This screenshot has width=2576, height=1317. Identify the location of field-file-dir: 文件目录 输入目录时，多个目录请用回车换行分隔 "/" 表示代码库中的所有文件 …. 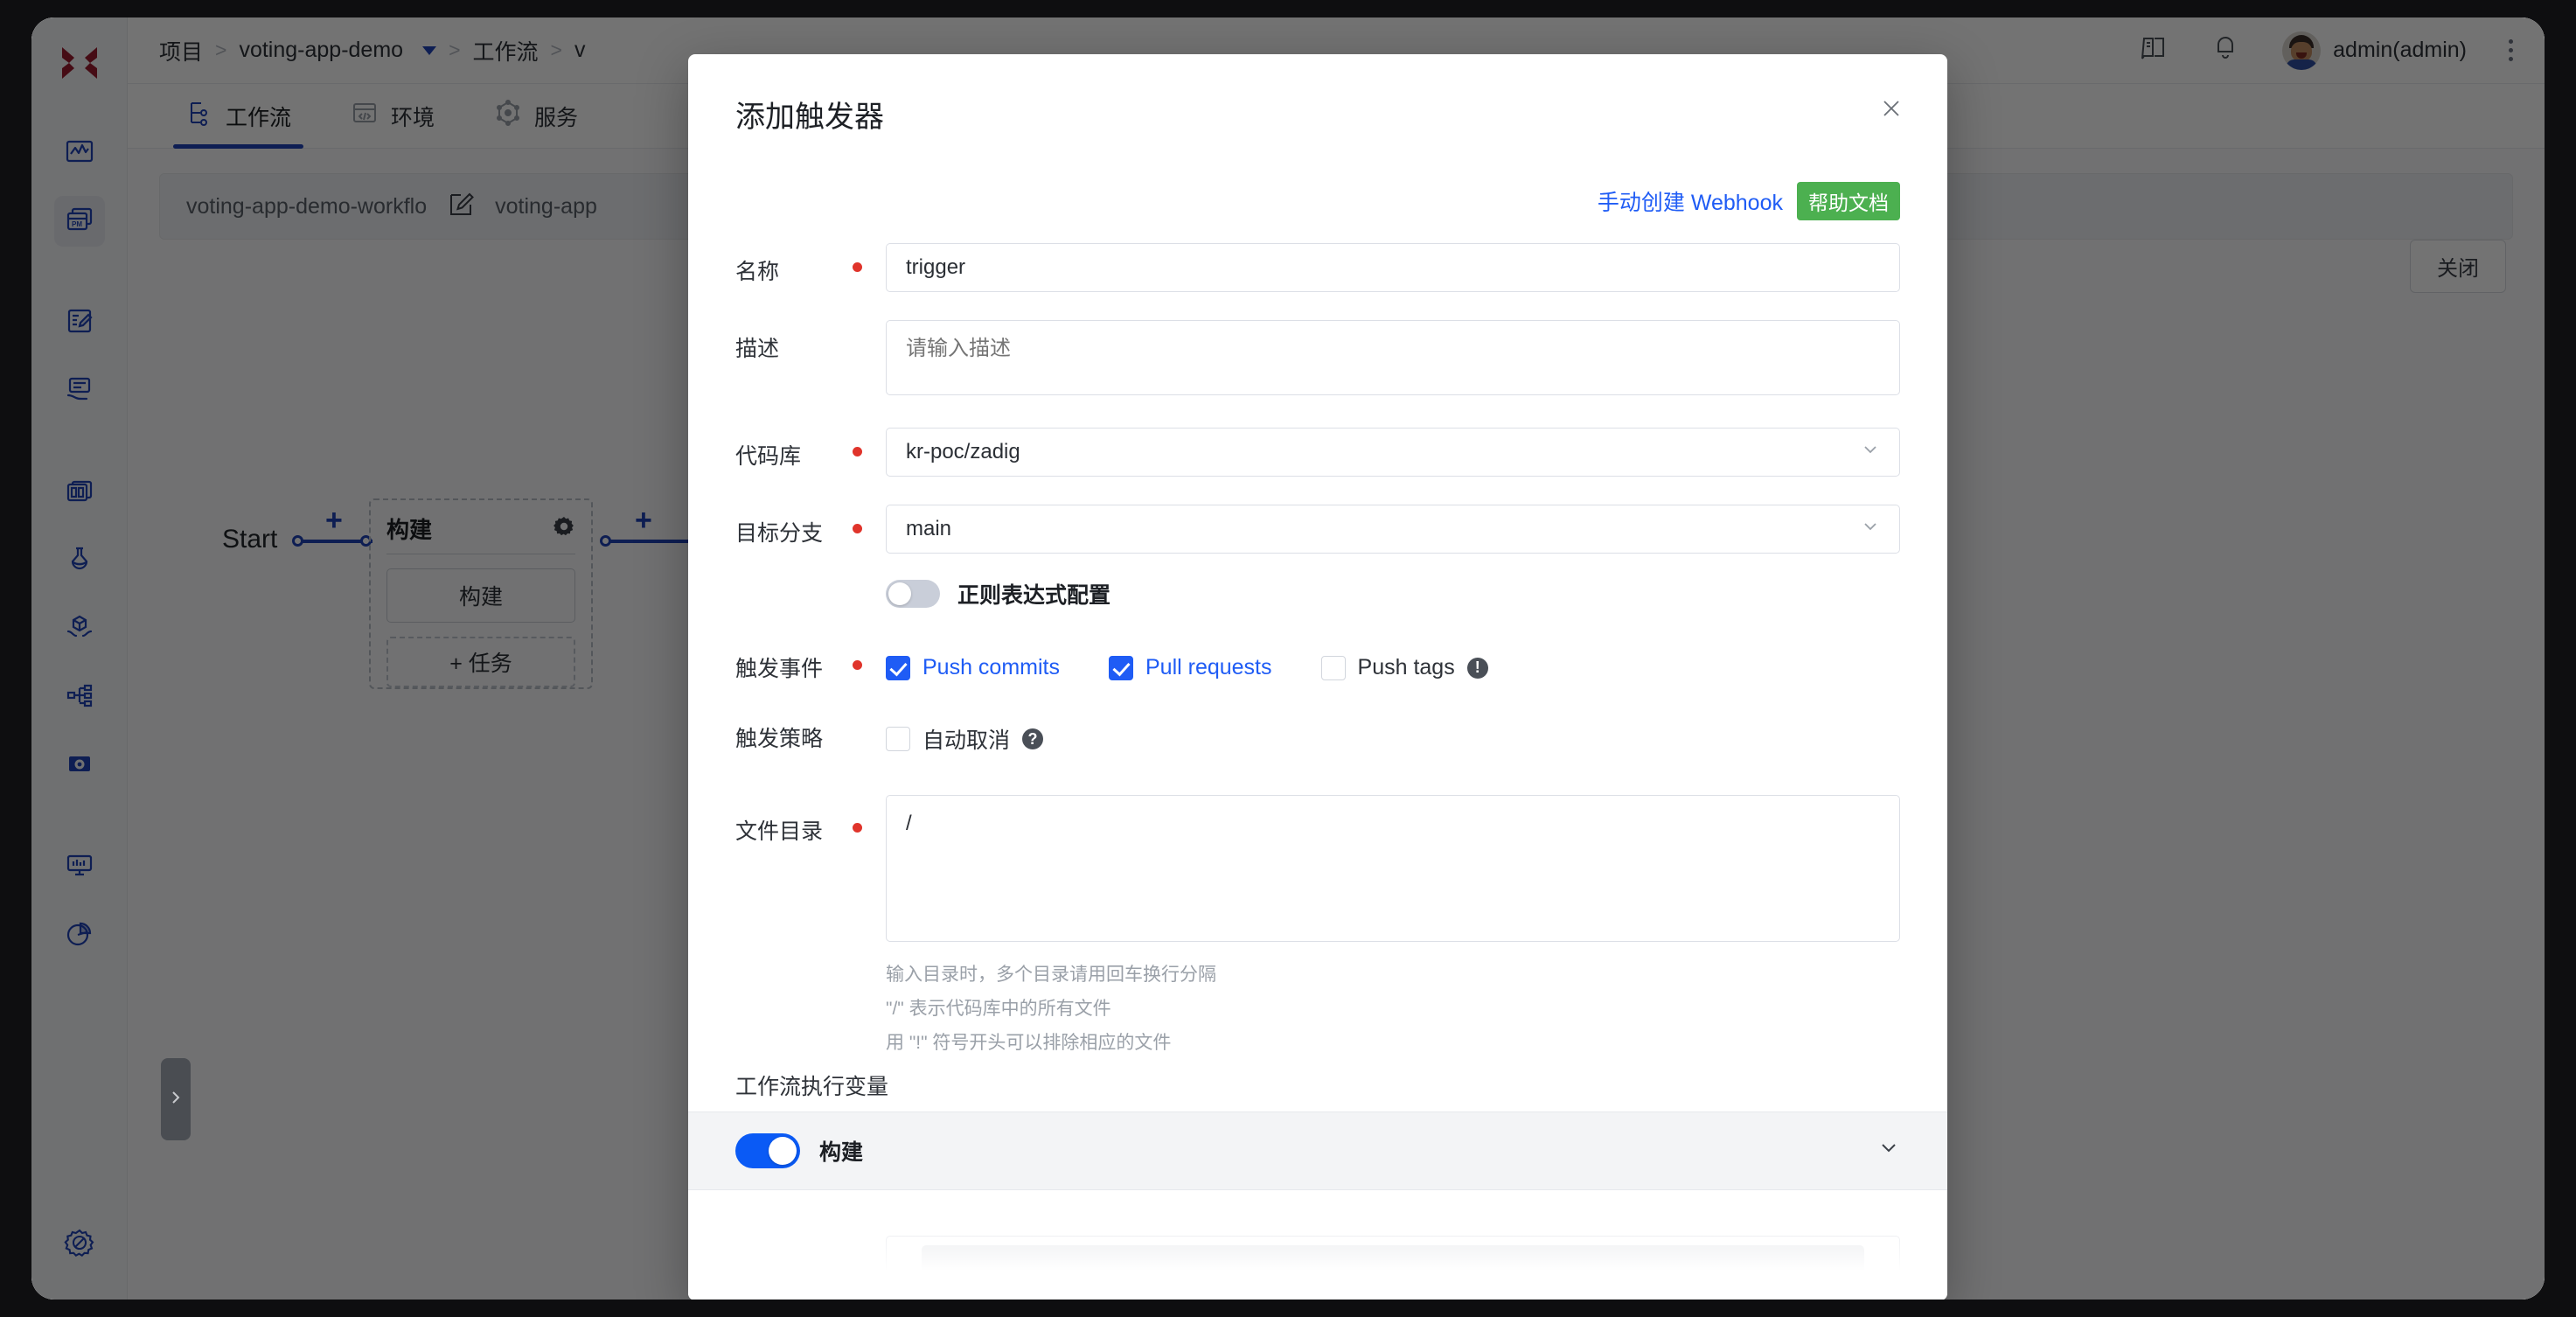
(1317, 928).